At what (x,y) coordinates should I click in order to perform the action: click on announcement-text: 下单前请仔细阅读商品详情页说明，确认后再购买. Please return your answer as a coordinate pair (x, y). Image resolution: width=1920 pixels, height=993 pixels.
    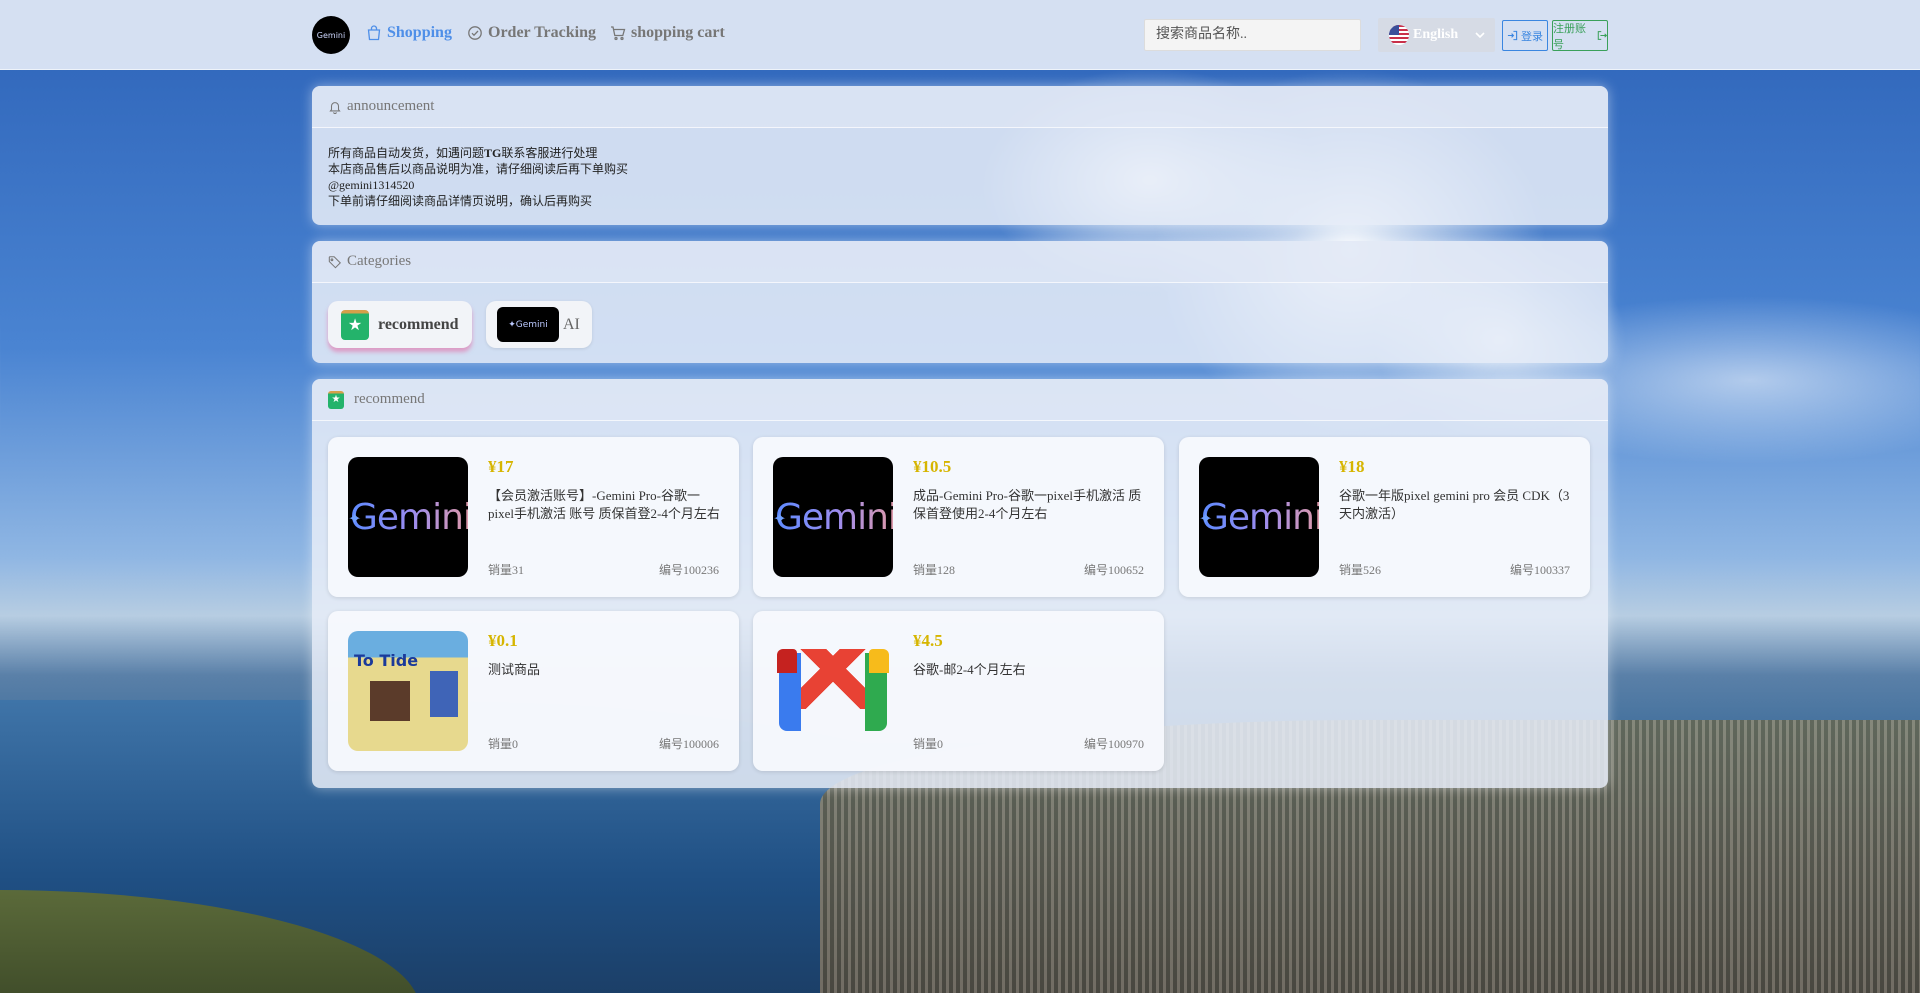
    Looking at the image, I should click on (460, 201).